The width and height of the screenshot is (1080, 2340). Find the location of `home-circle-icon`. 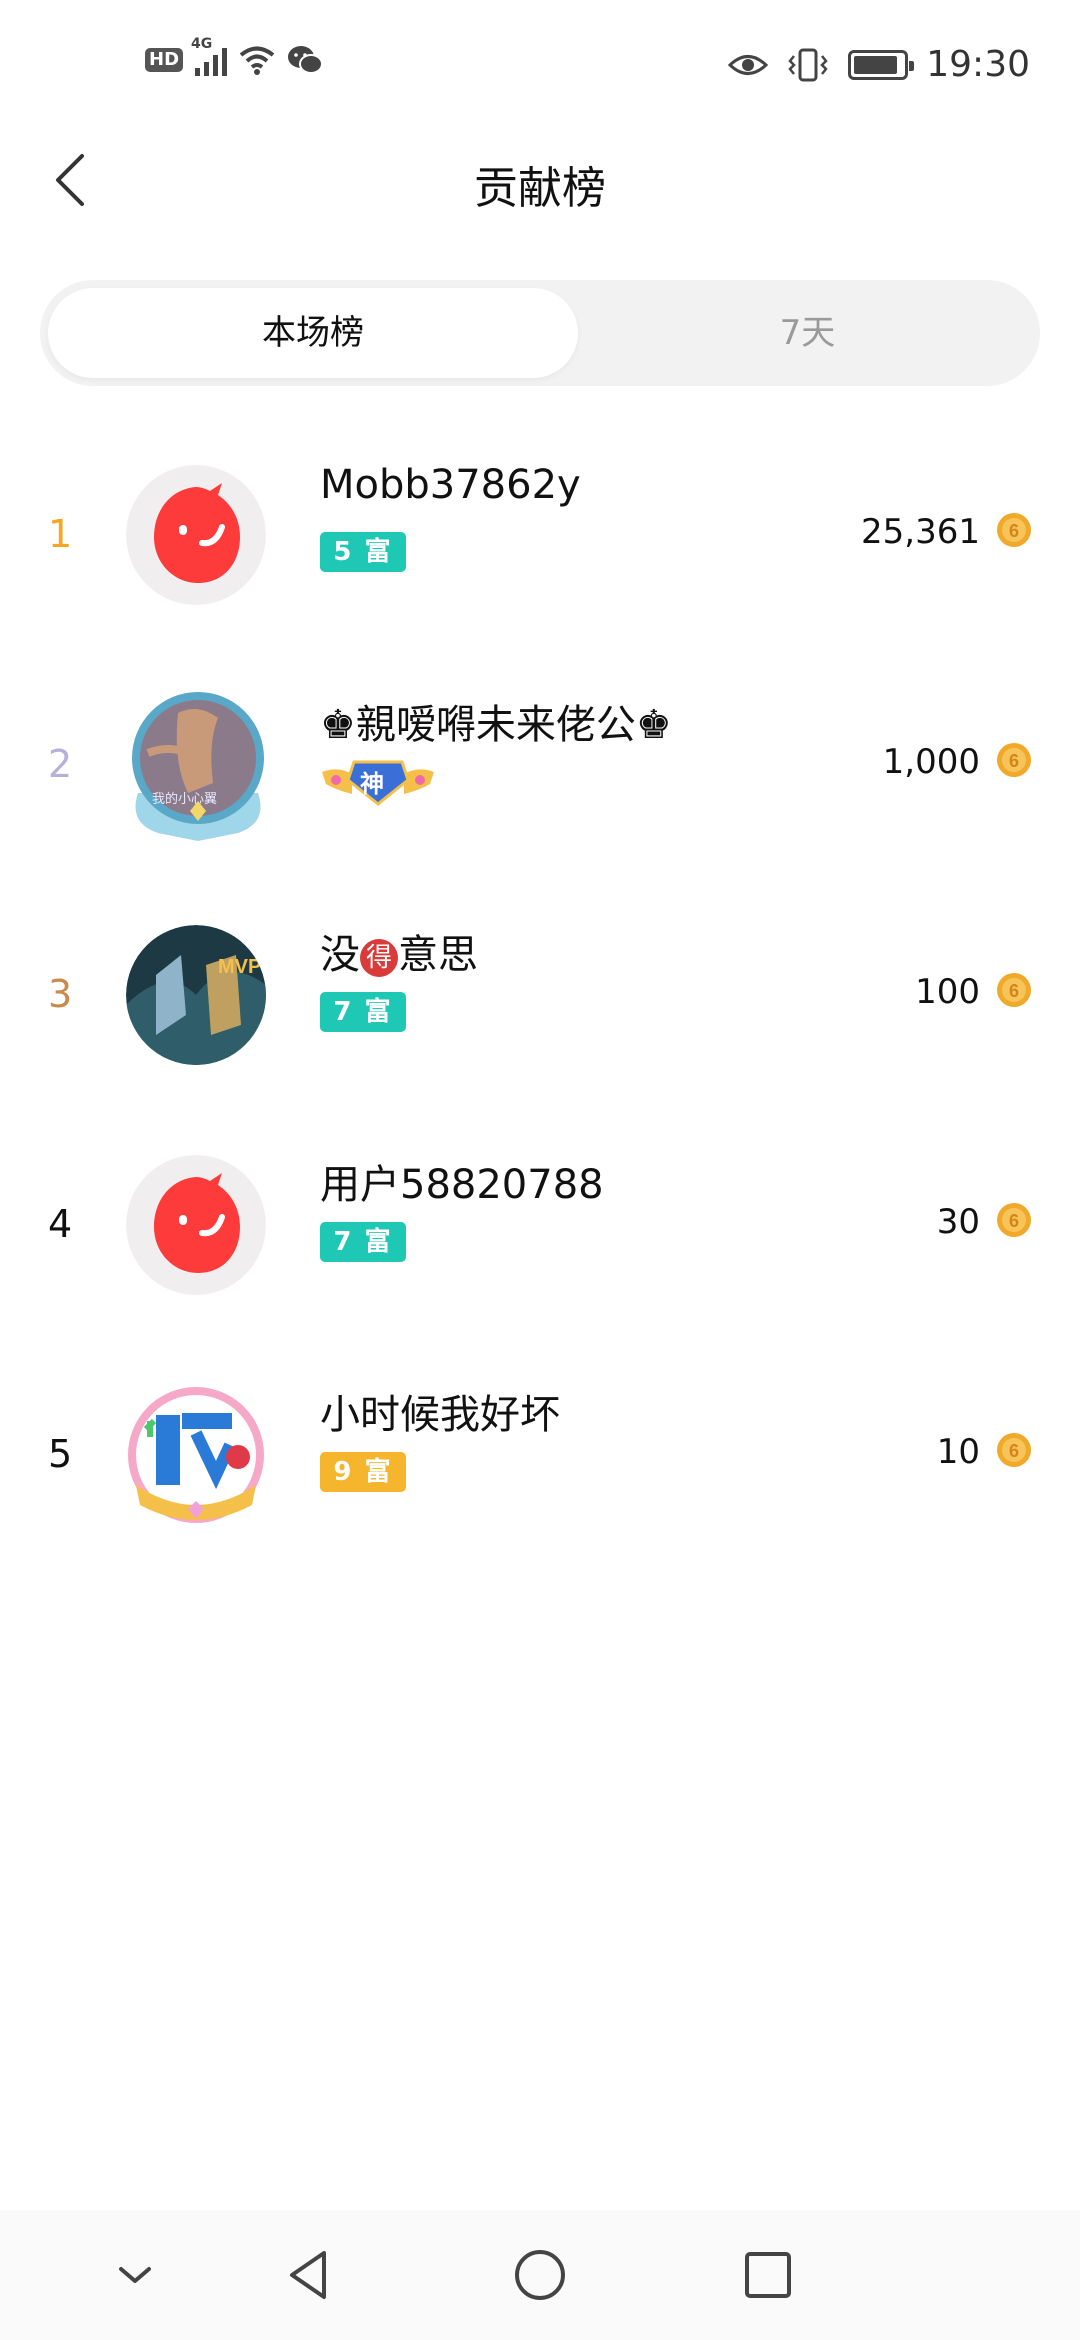

home-circle-icon is located at coordinates (540, 2275).